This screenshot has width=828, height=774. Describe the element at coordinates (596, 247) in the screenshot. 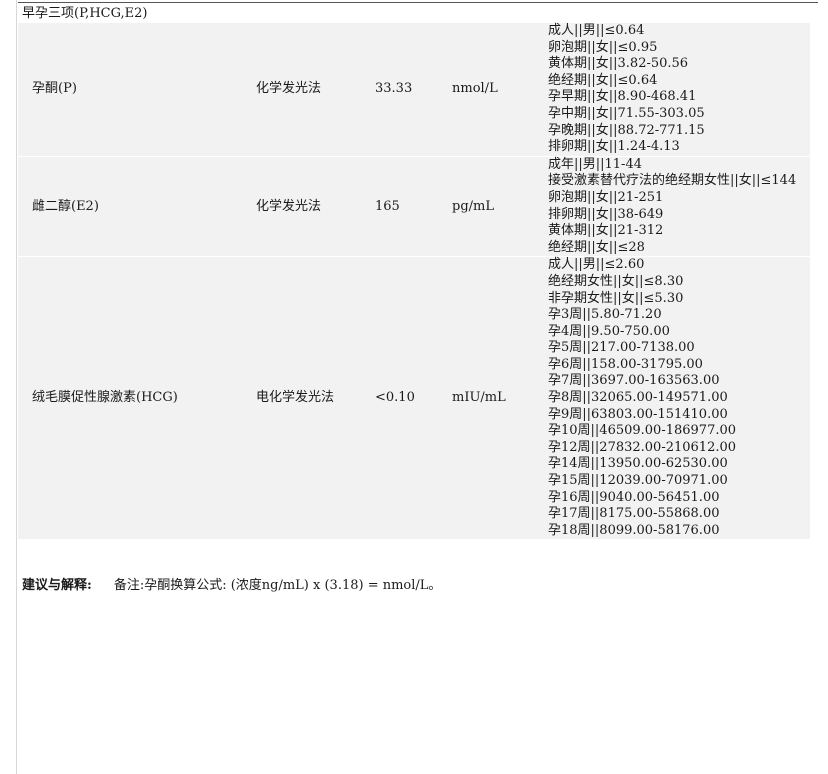

I see `reference-line: 绝经期||女||≤28` at that location.